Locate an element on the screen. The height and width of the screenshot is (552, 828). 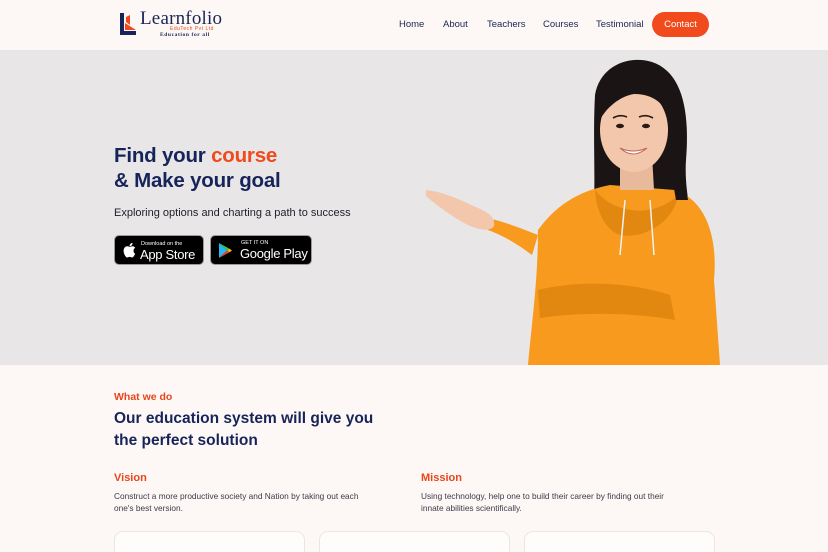
hero-headline-line2: & Make your goal is located at coordinates (197, 180).